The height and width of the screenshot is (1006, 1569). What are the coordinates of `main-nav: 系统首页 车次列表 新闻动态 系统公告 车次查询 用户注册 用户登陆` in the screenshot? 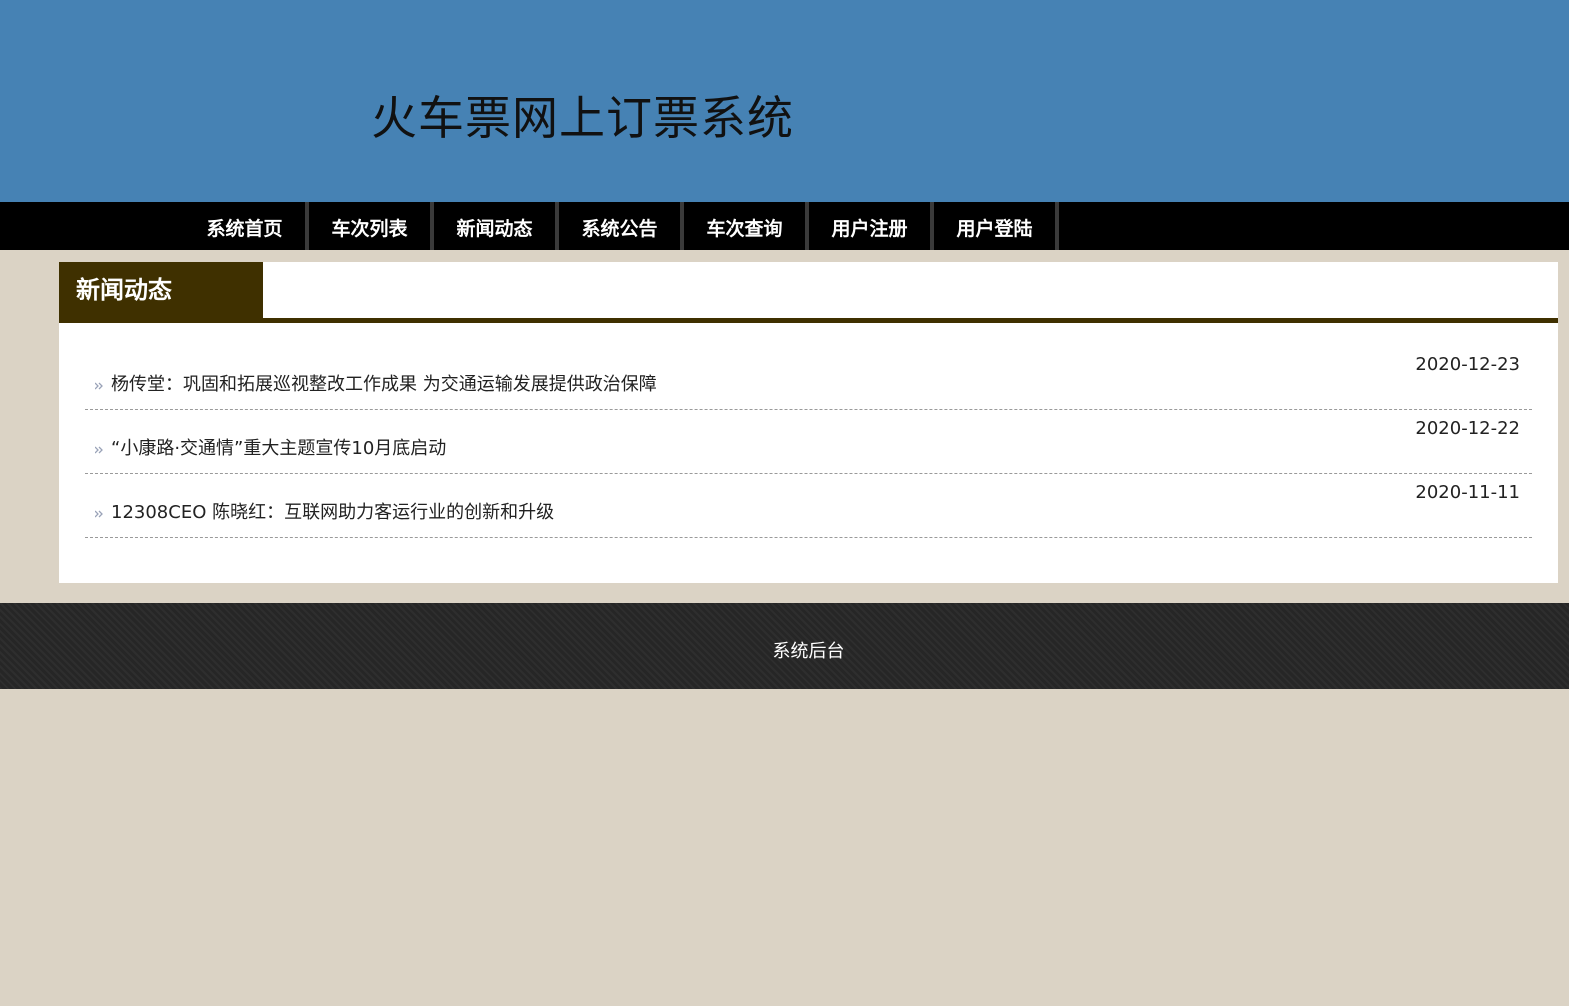 It's located at (784, 226).